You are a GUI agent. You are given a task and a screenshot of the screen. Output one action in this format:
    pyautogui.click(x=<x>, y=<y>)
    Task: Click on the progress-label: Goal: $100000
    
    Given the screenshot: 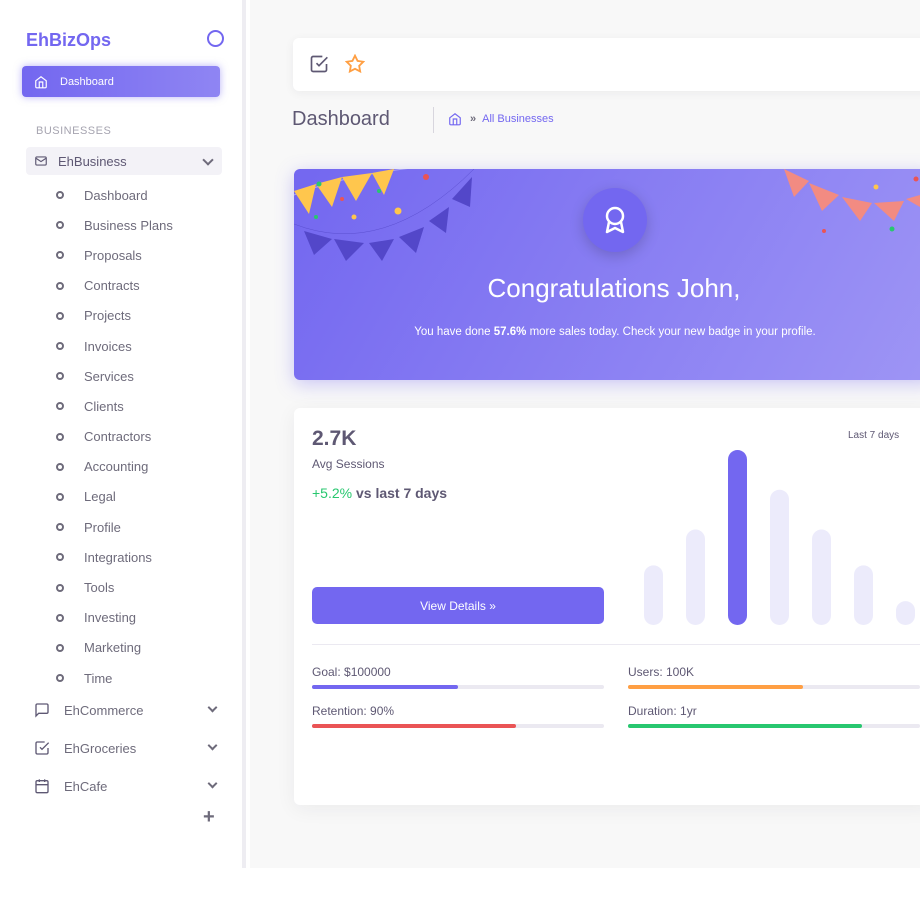 What is the action you would take?
    pyautogui.click(x=351, y=672)
    